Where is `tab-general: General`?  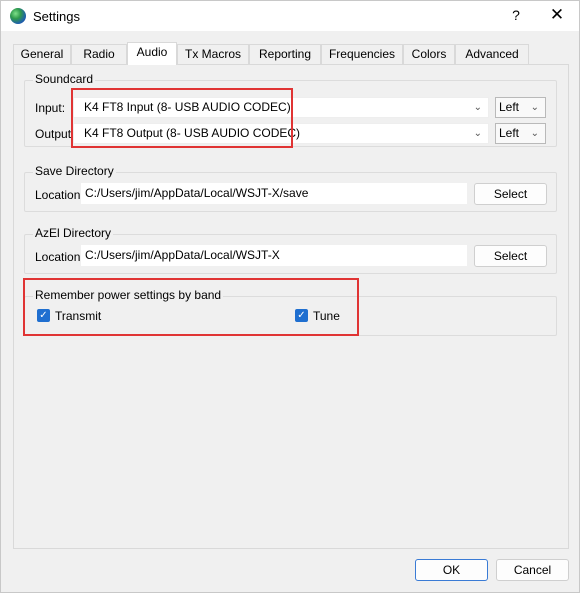
tab-general: General is located at coordinates (42, 54).